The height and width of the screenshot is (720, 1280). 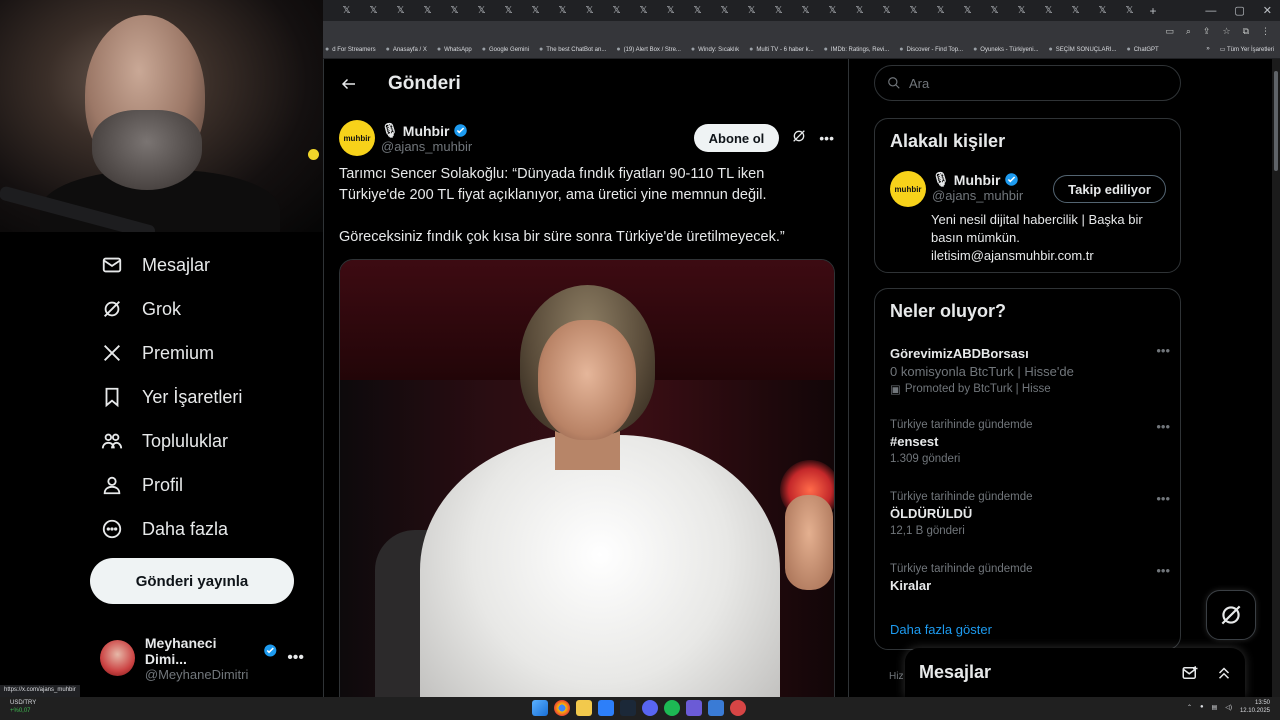 What do you see at coordinates (1189, 707) in the screenshot?
I see `chevron-up-icon: ⌃` at bounding box center [1189, 707].